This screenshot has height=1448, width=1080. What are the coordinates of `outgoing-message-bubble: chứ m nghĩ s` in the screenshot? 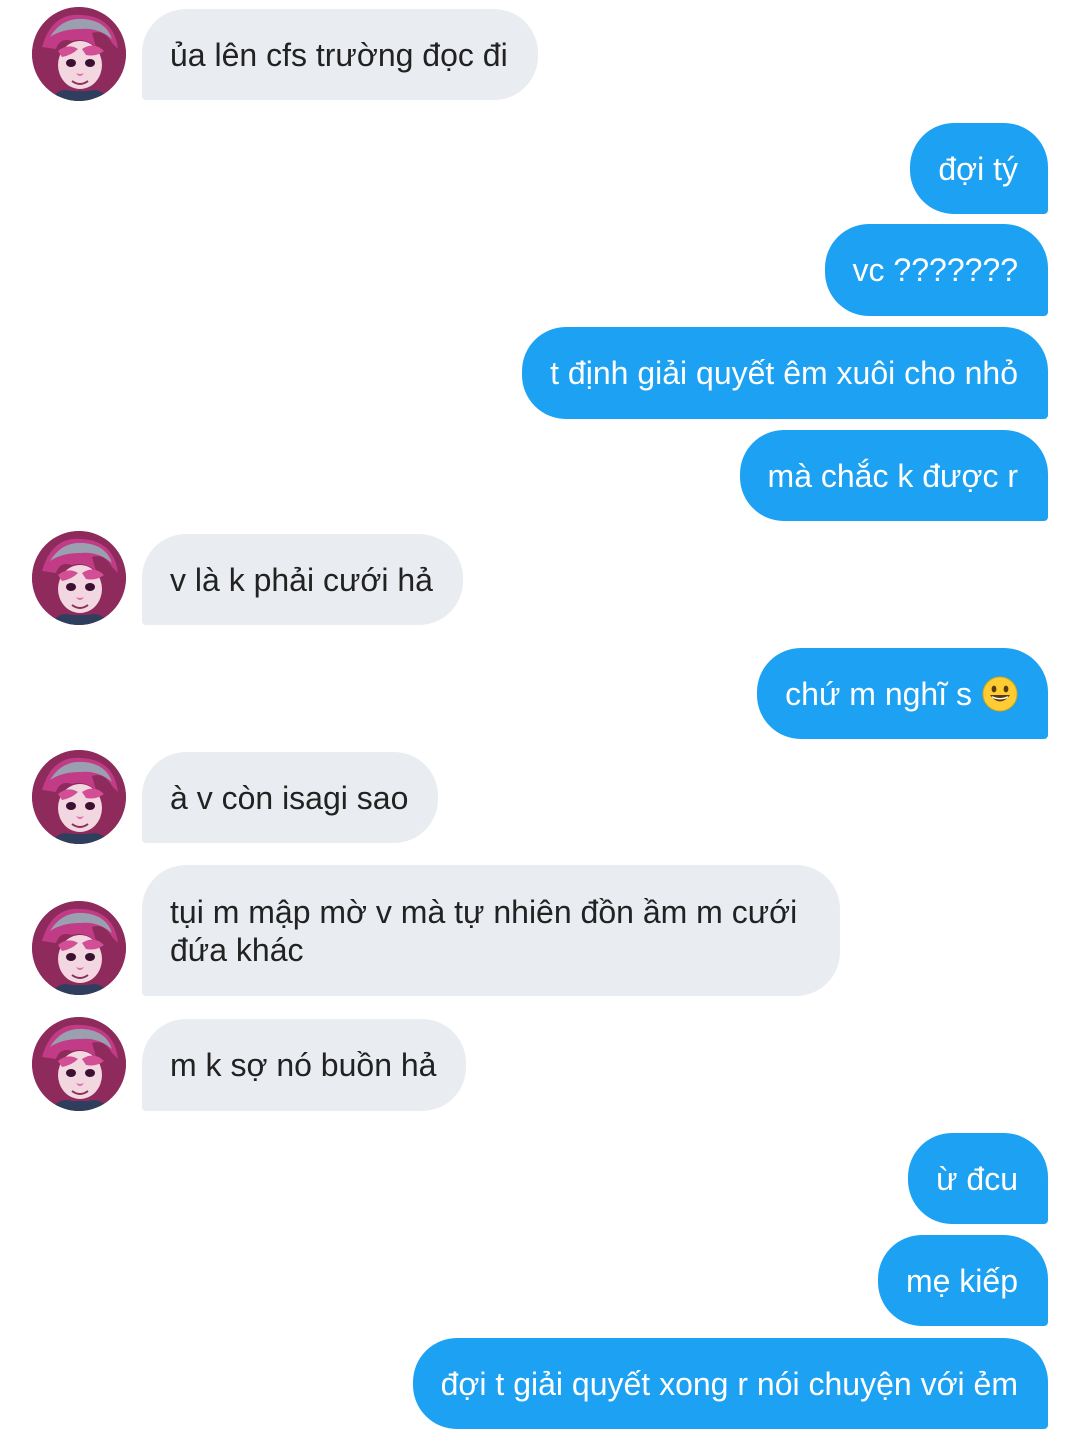 It's located at (902, 693).